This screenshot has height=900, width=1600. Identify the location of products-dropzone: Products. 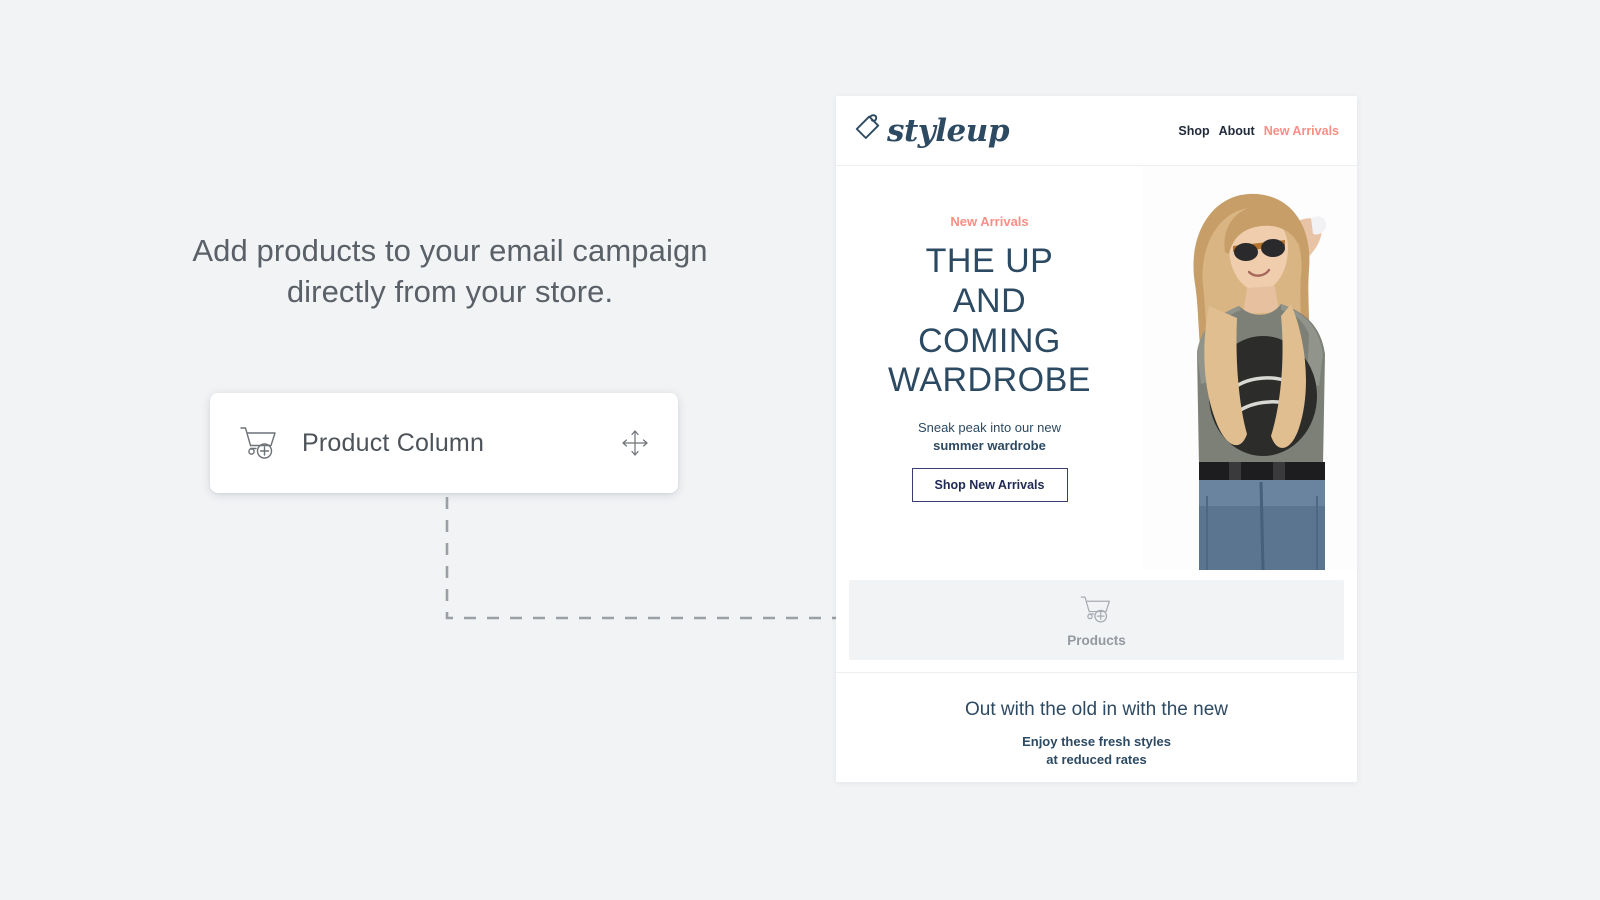
(1096, 620).